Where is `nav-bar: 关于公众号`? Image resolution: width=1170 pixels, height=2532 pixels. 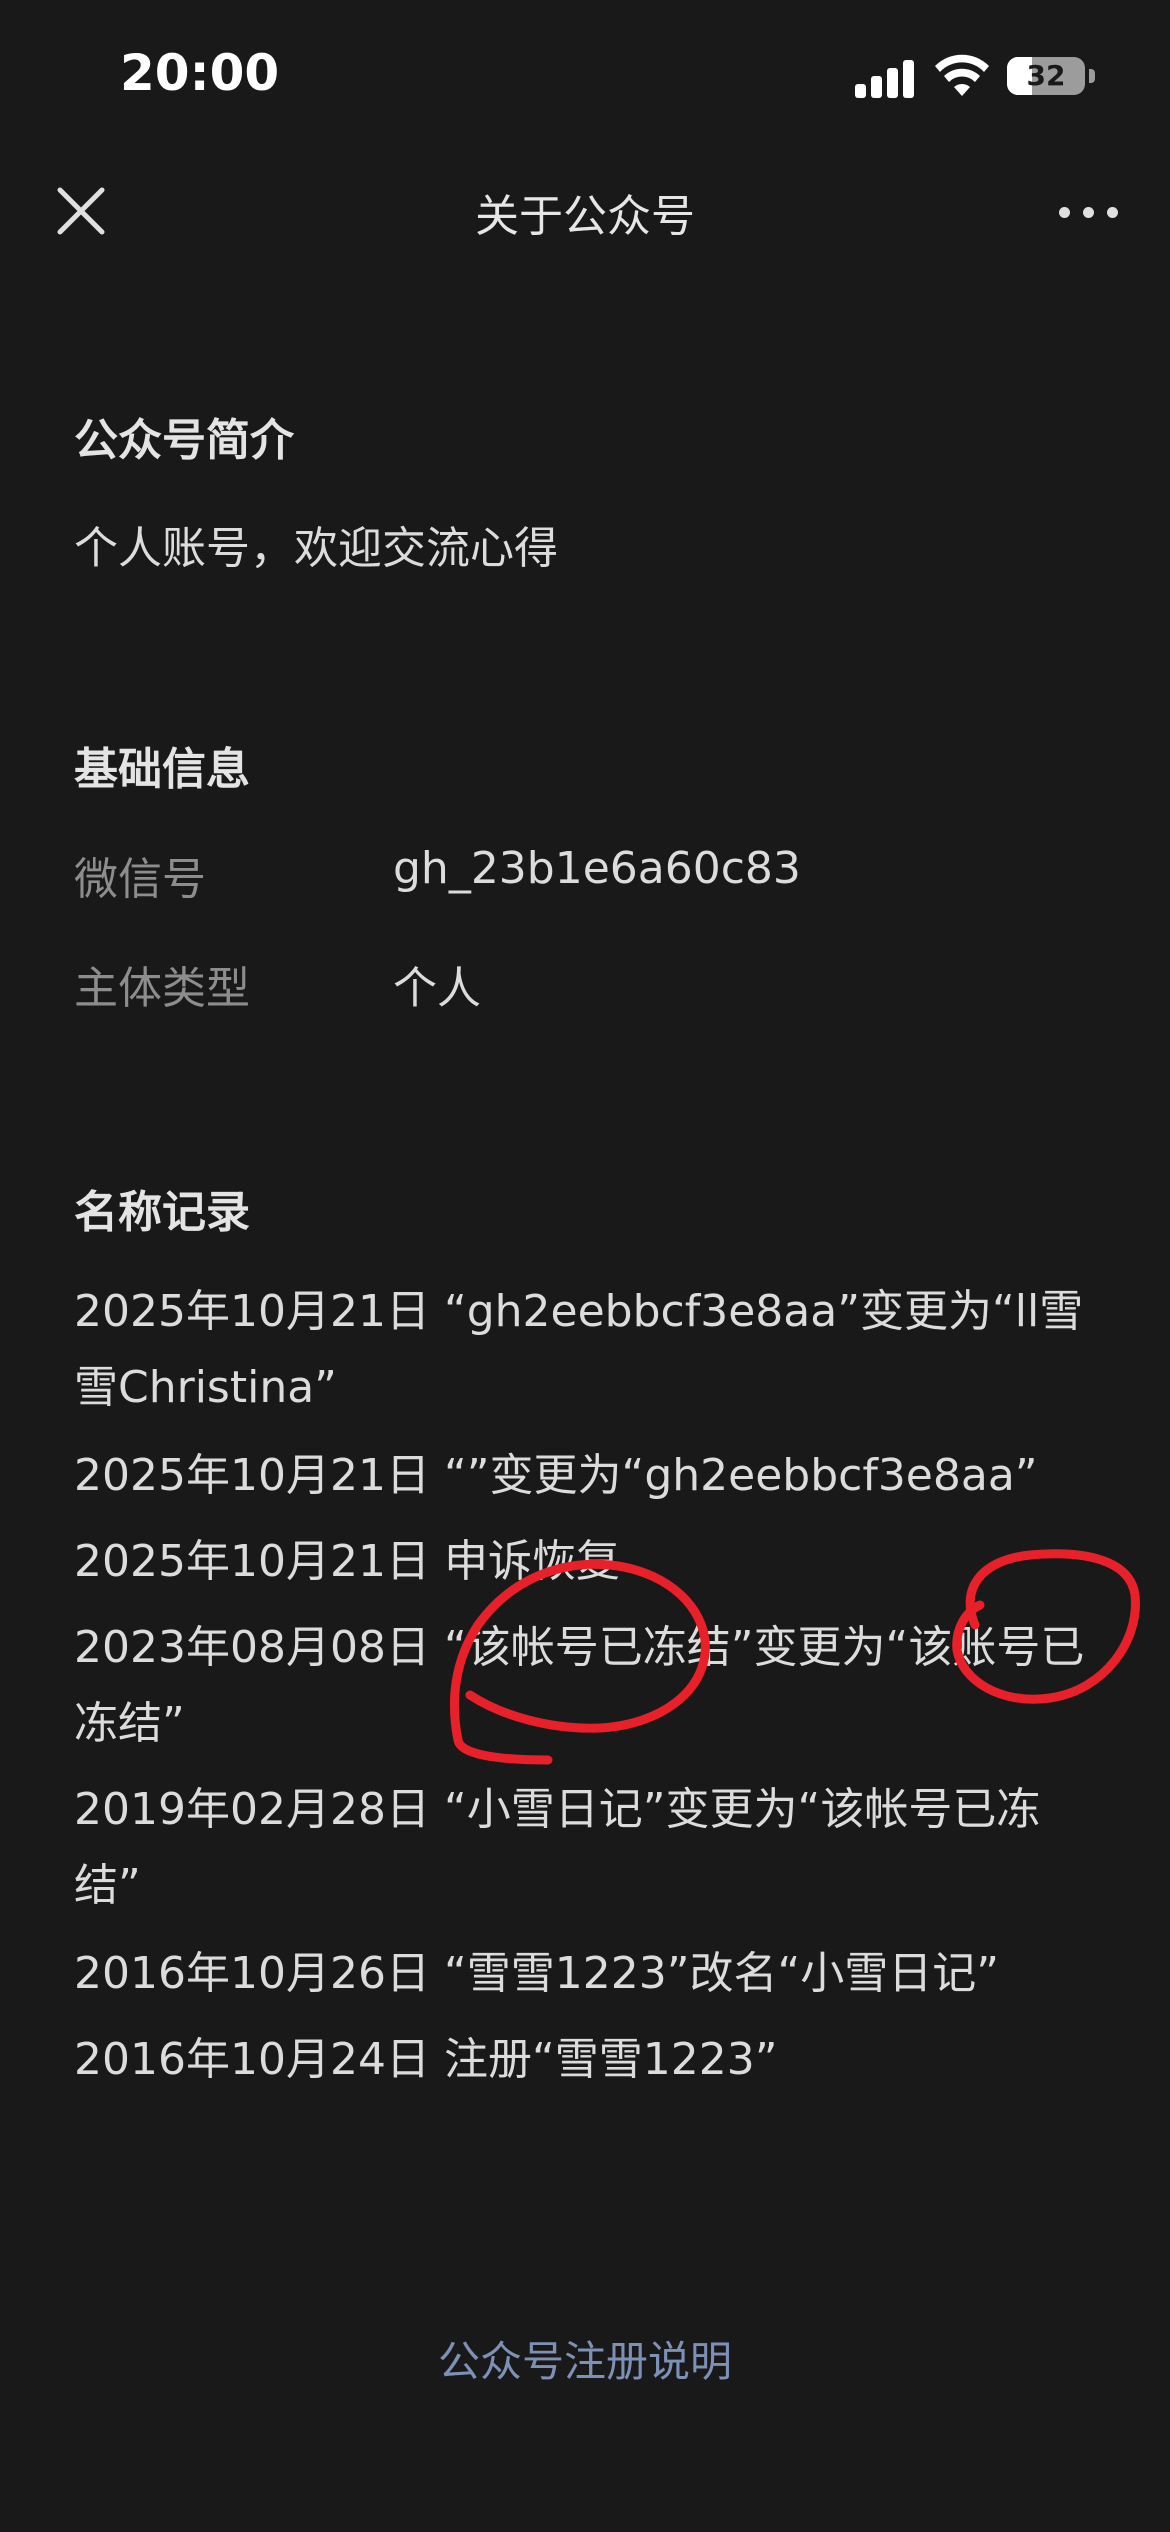 nav-bar: 关于公众号 is located at coordinates (585, 210).